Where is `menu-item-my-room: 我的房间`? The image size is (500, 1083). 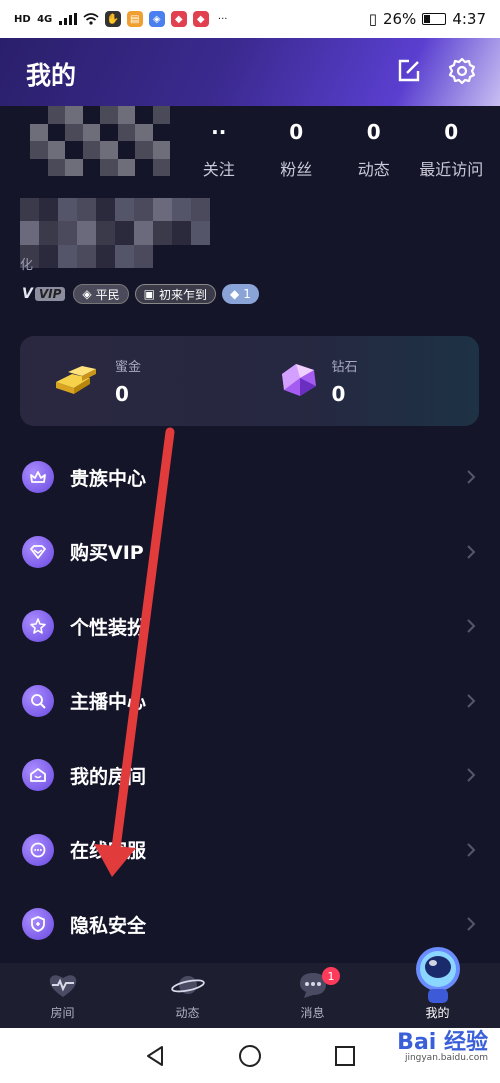 menu-item-my-room: 我的房间 is located at coordinates (250, 775).